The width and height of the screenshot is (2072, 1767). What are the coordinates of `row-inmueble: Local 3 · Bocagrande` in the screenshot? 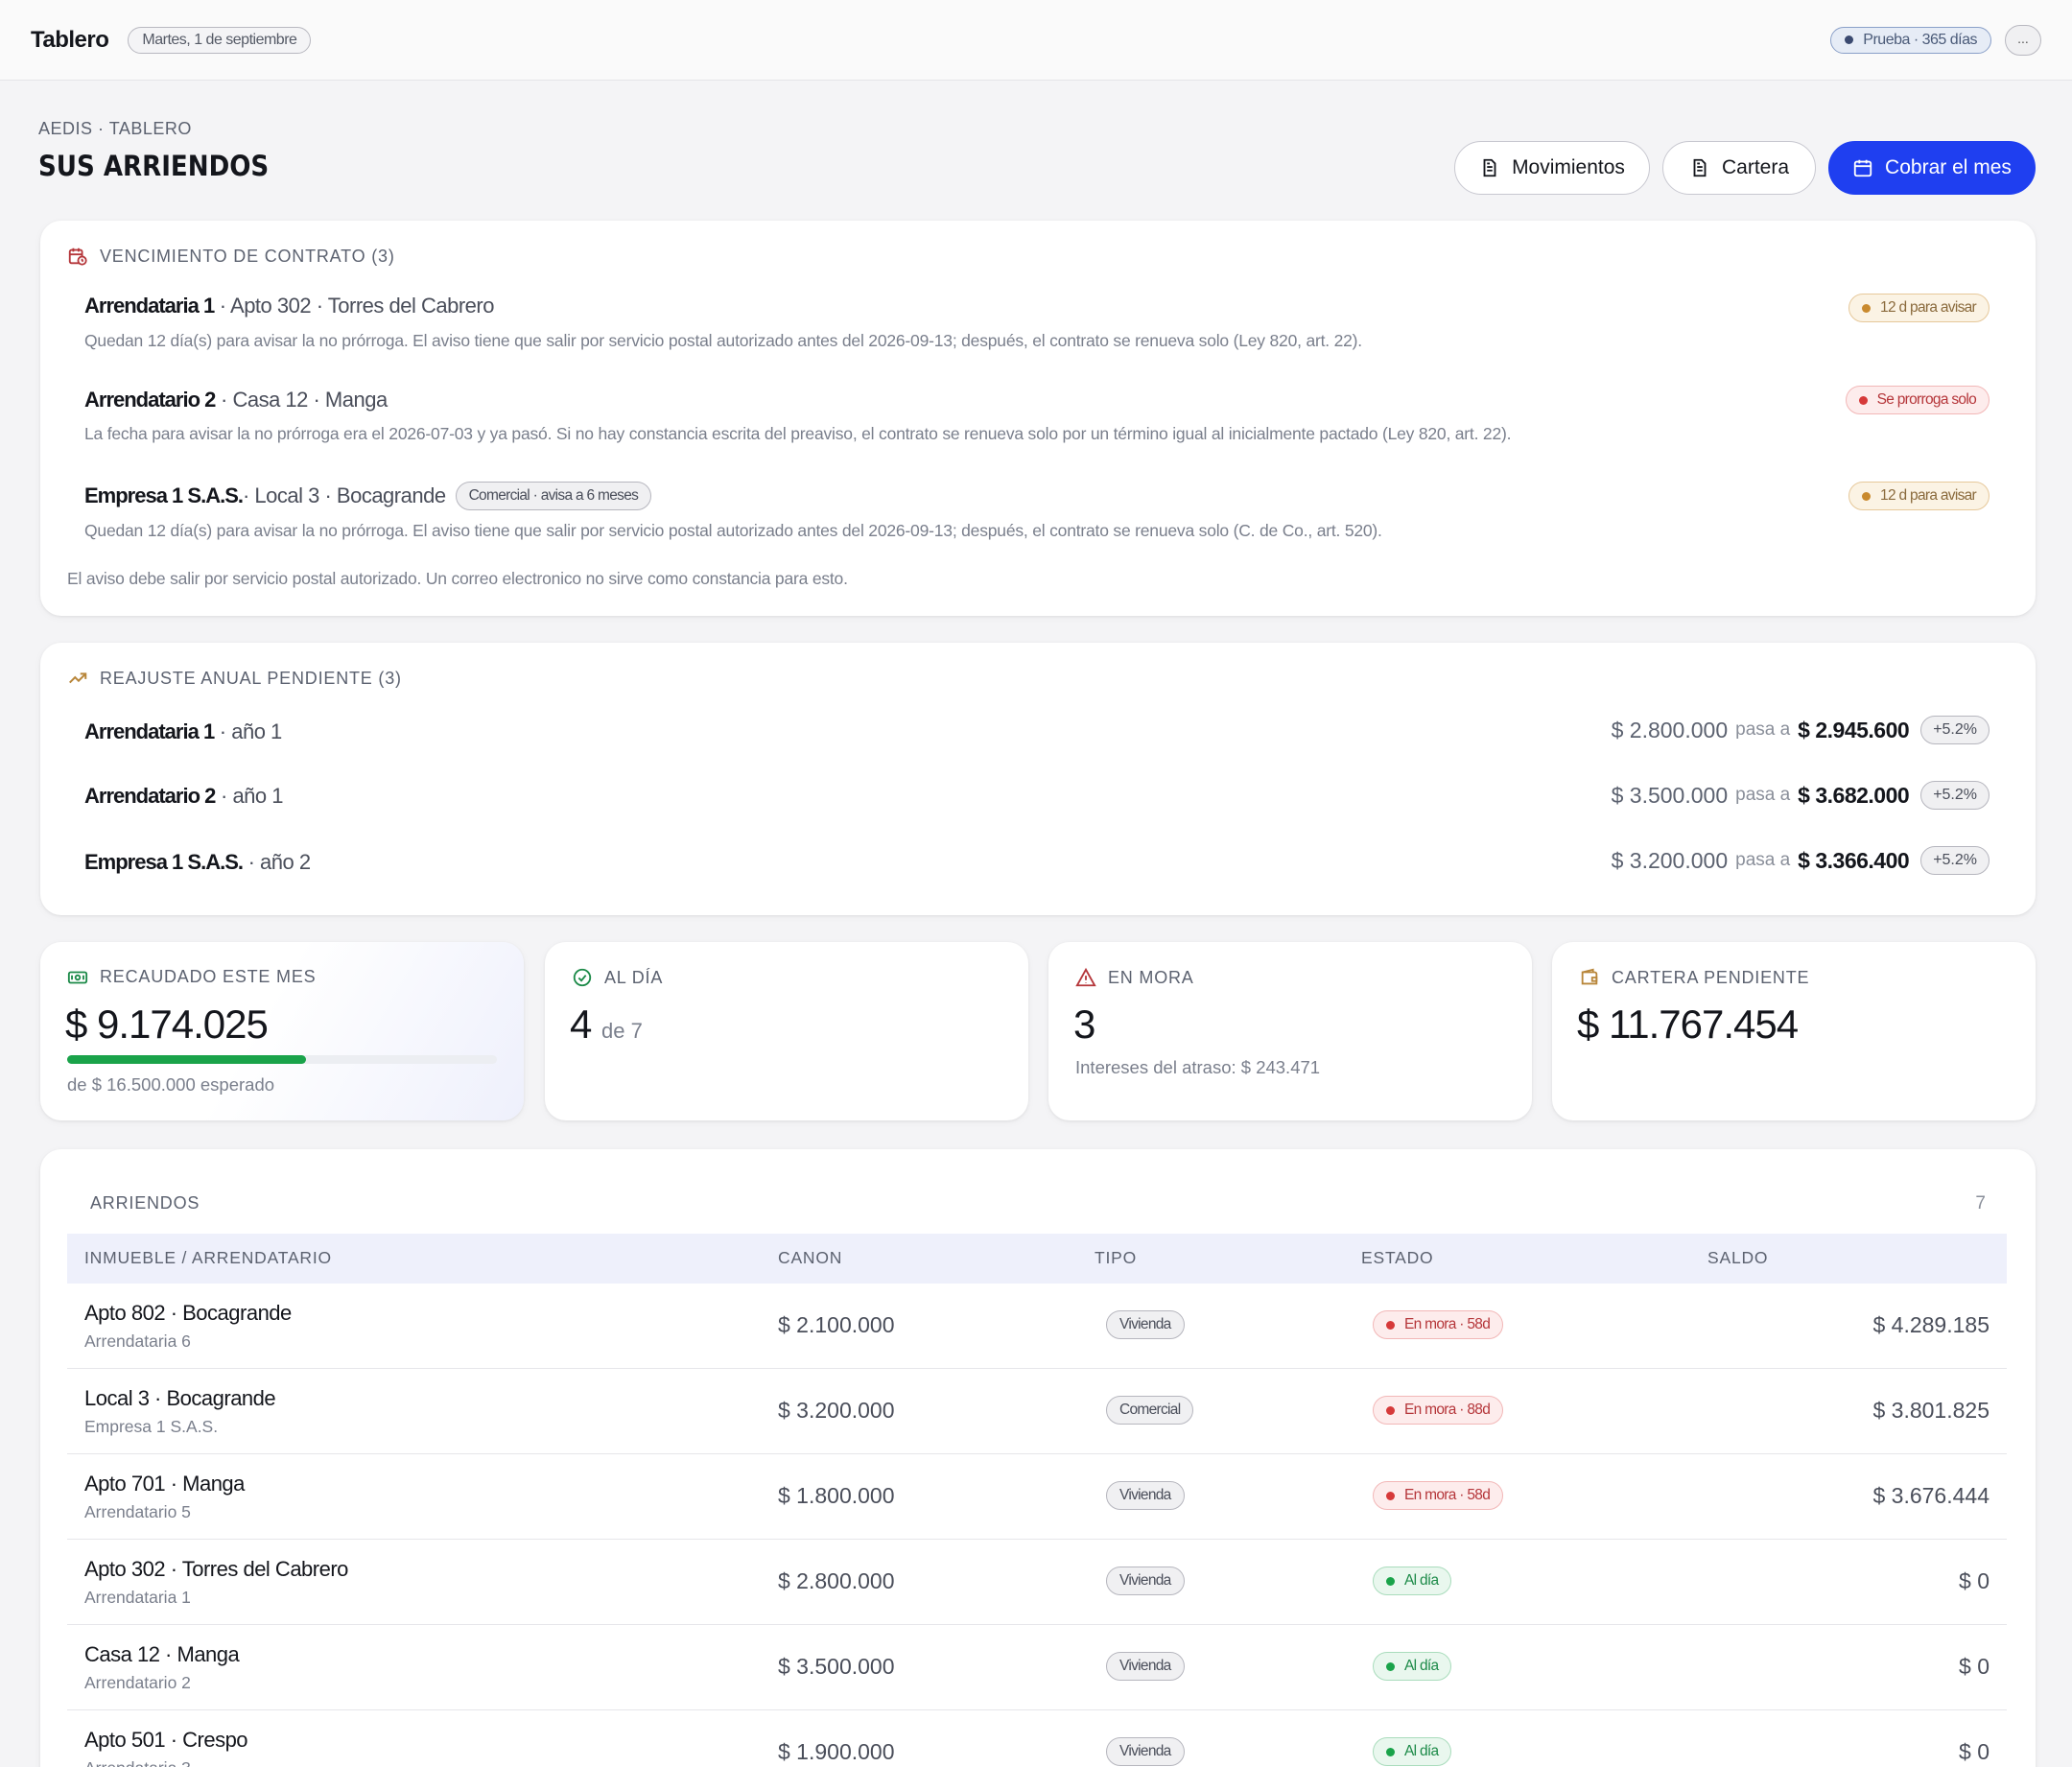 It's located at (180, 1398).